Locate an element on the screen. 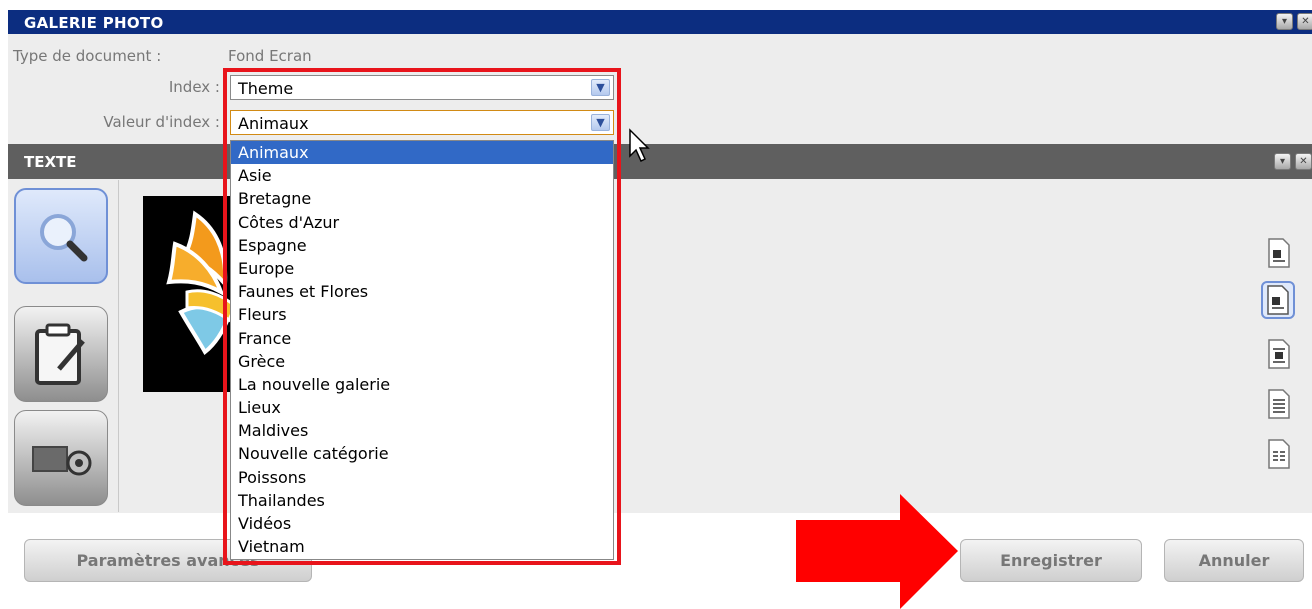  document-type-value: Fond Ecran is located at coordinates (270, 56).